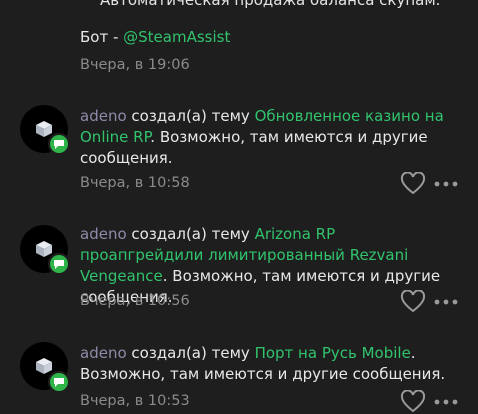 The height and width of the screenshot is (414, 478). Describe the element at coordinates (102, 37) in the screenshot. I see `bot-label: Бот -` at that location.